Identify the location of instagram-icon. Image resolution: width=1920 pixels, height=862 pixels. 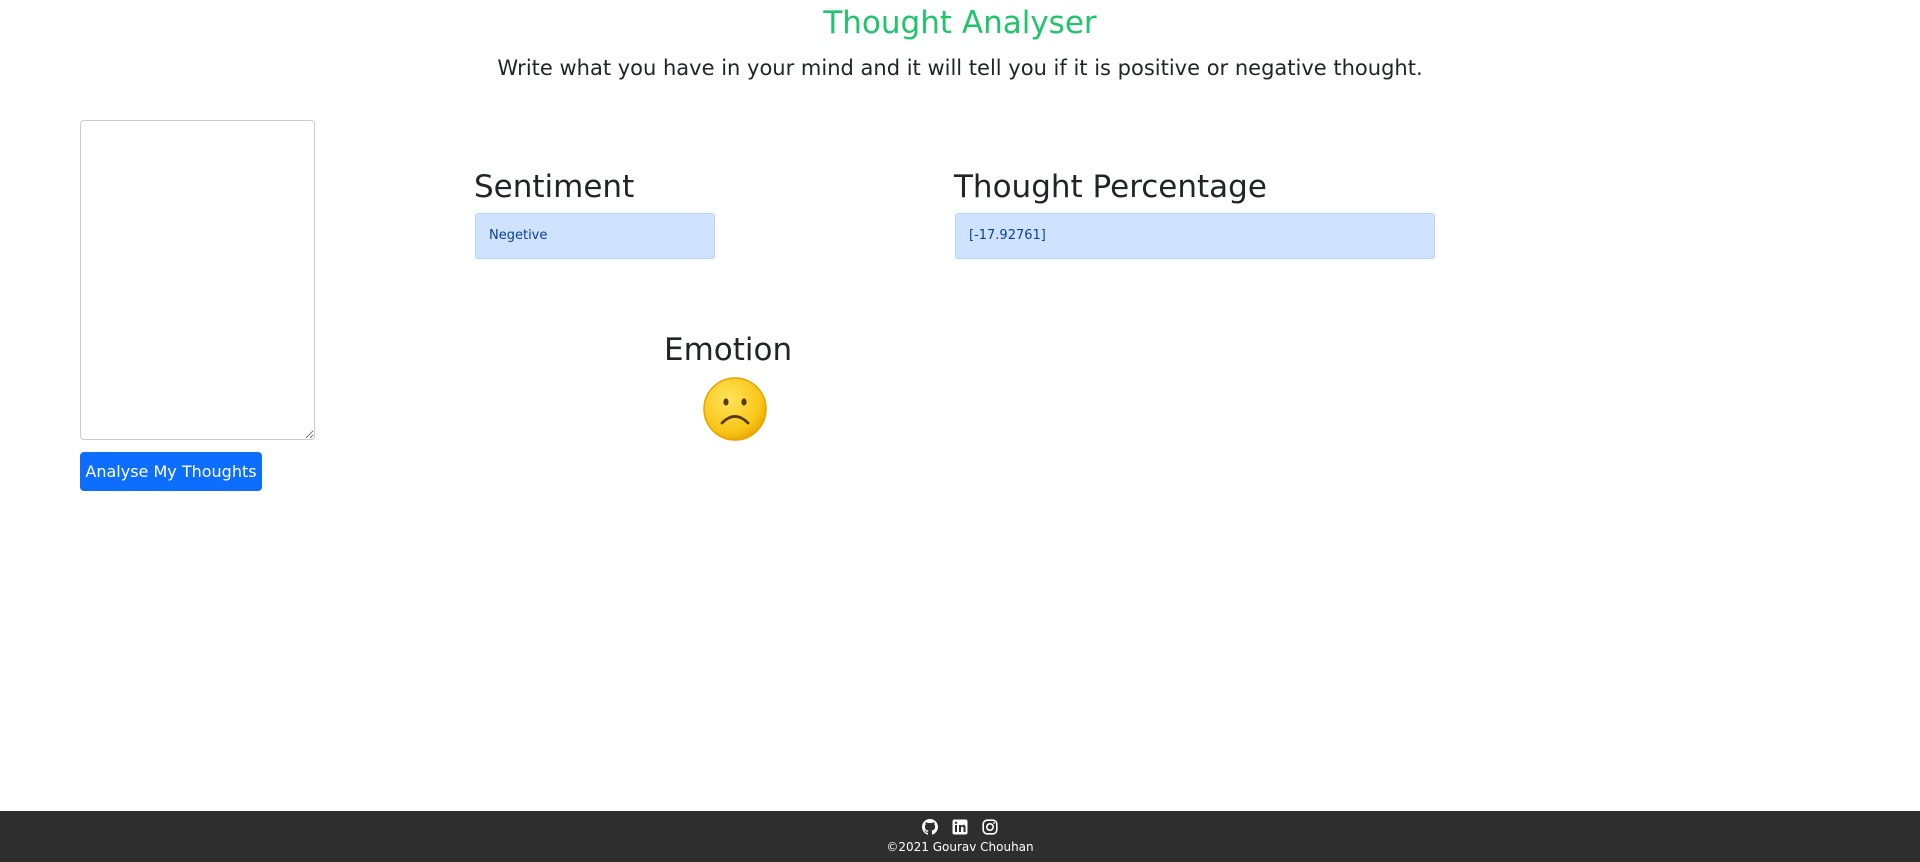
(990, 827).